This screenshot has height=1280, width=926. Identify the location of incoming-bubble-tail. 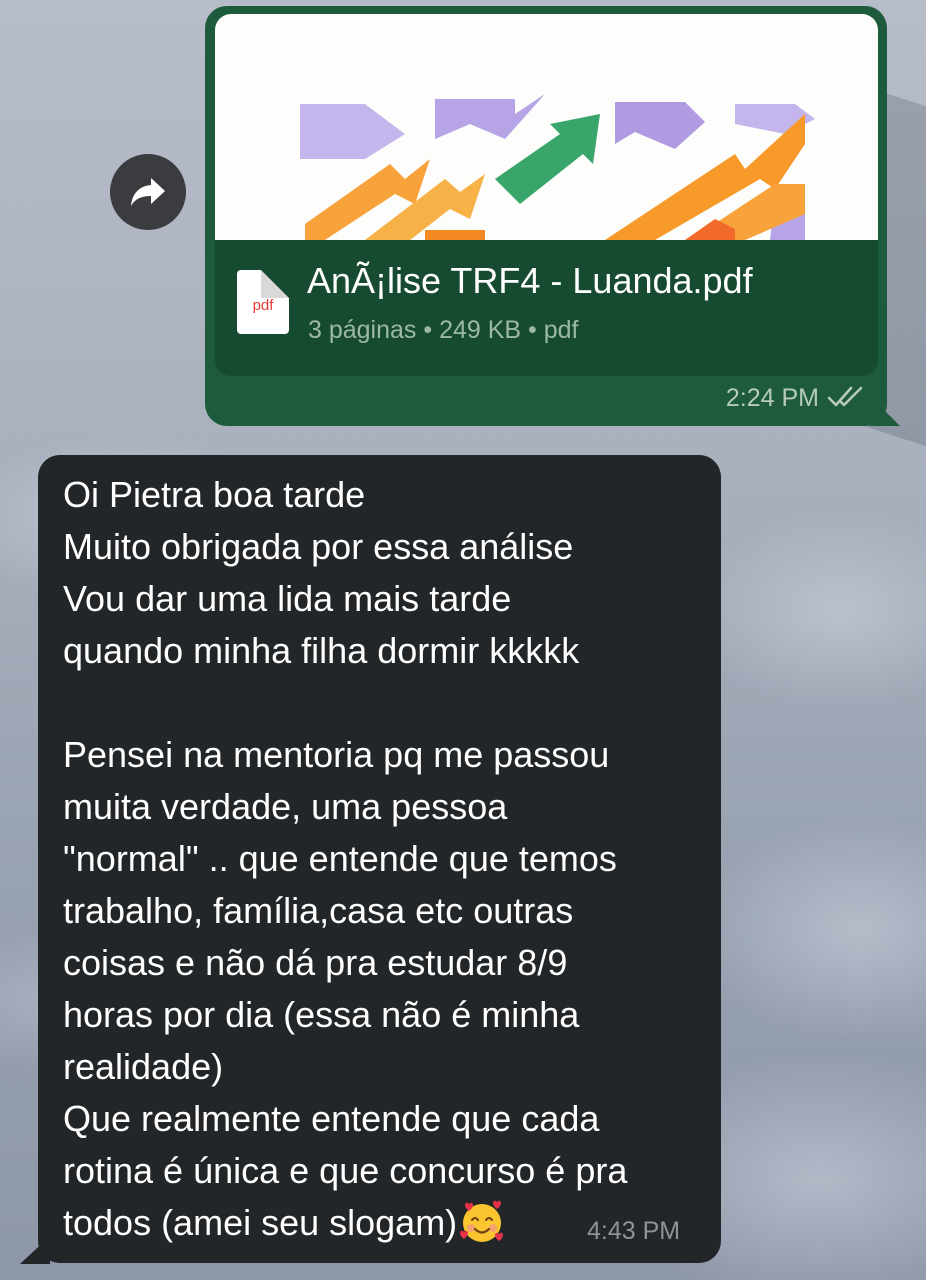
(35, 1250).